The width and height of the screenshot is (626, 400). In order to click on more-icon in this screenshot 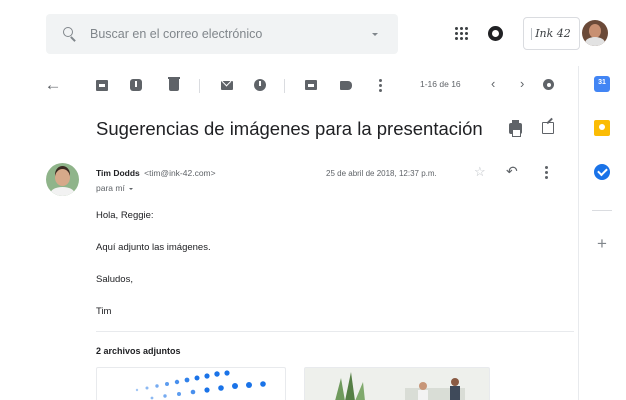, I will do `click(380, 85)`.